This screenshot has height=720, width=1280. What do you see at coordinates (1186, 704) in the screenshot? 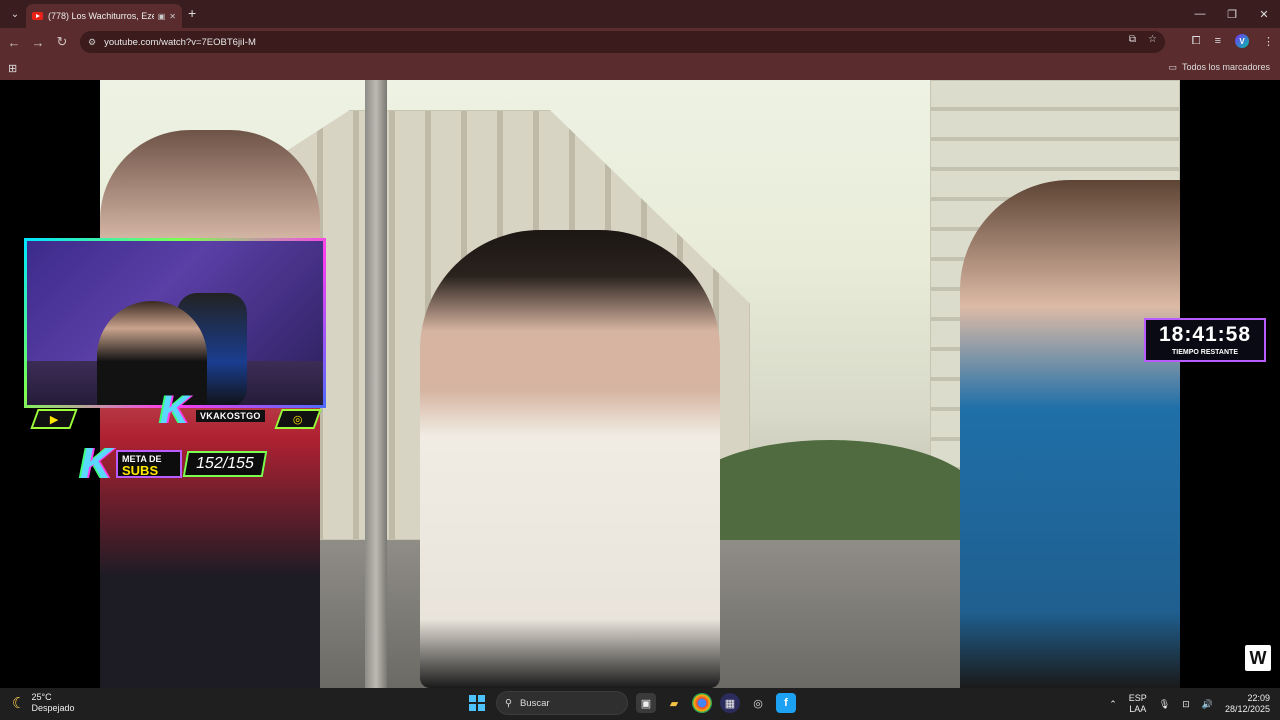
I see `network-icon: ⊡` at bounding box center [1186, 704].